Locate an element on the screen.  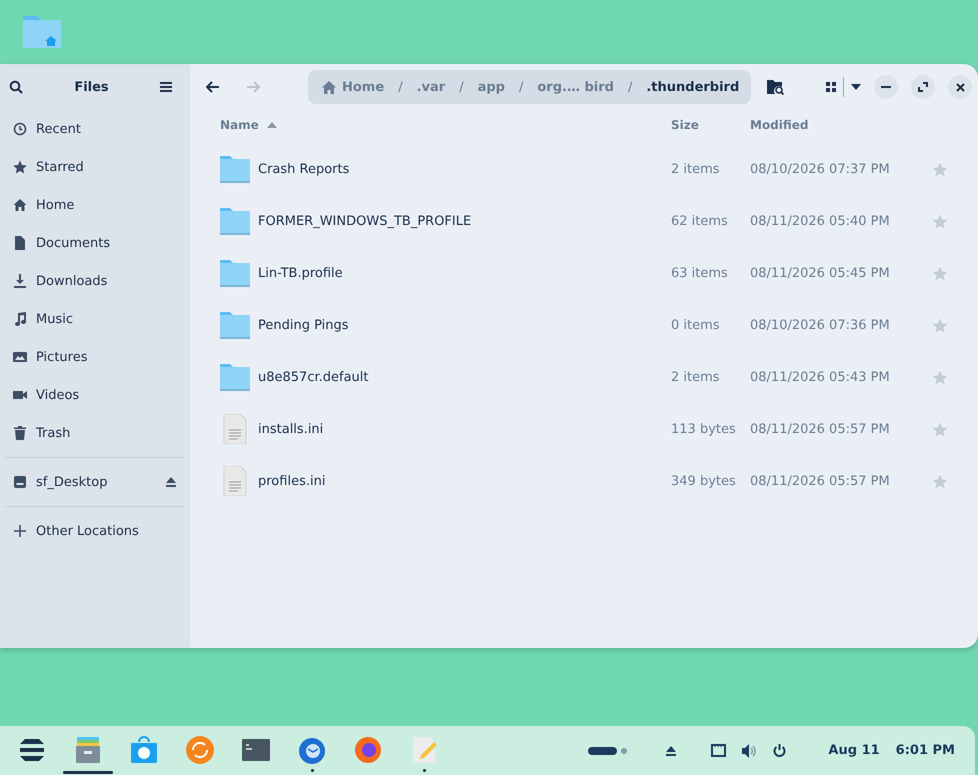
date-label: Aug 11 is located at coordinates (854, 750).